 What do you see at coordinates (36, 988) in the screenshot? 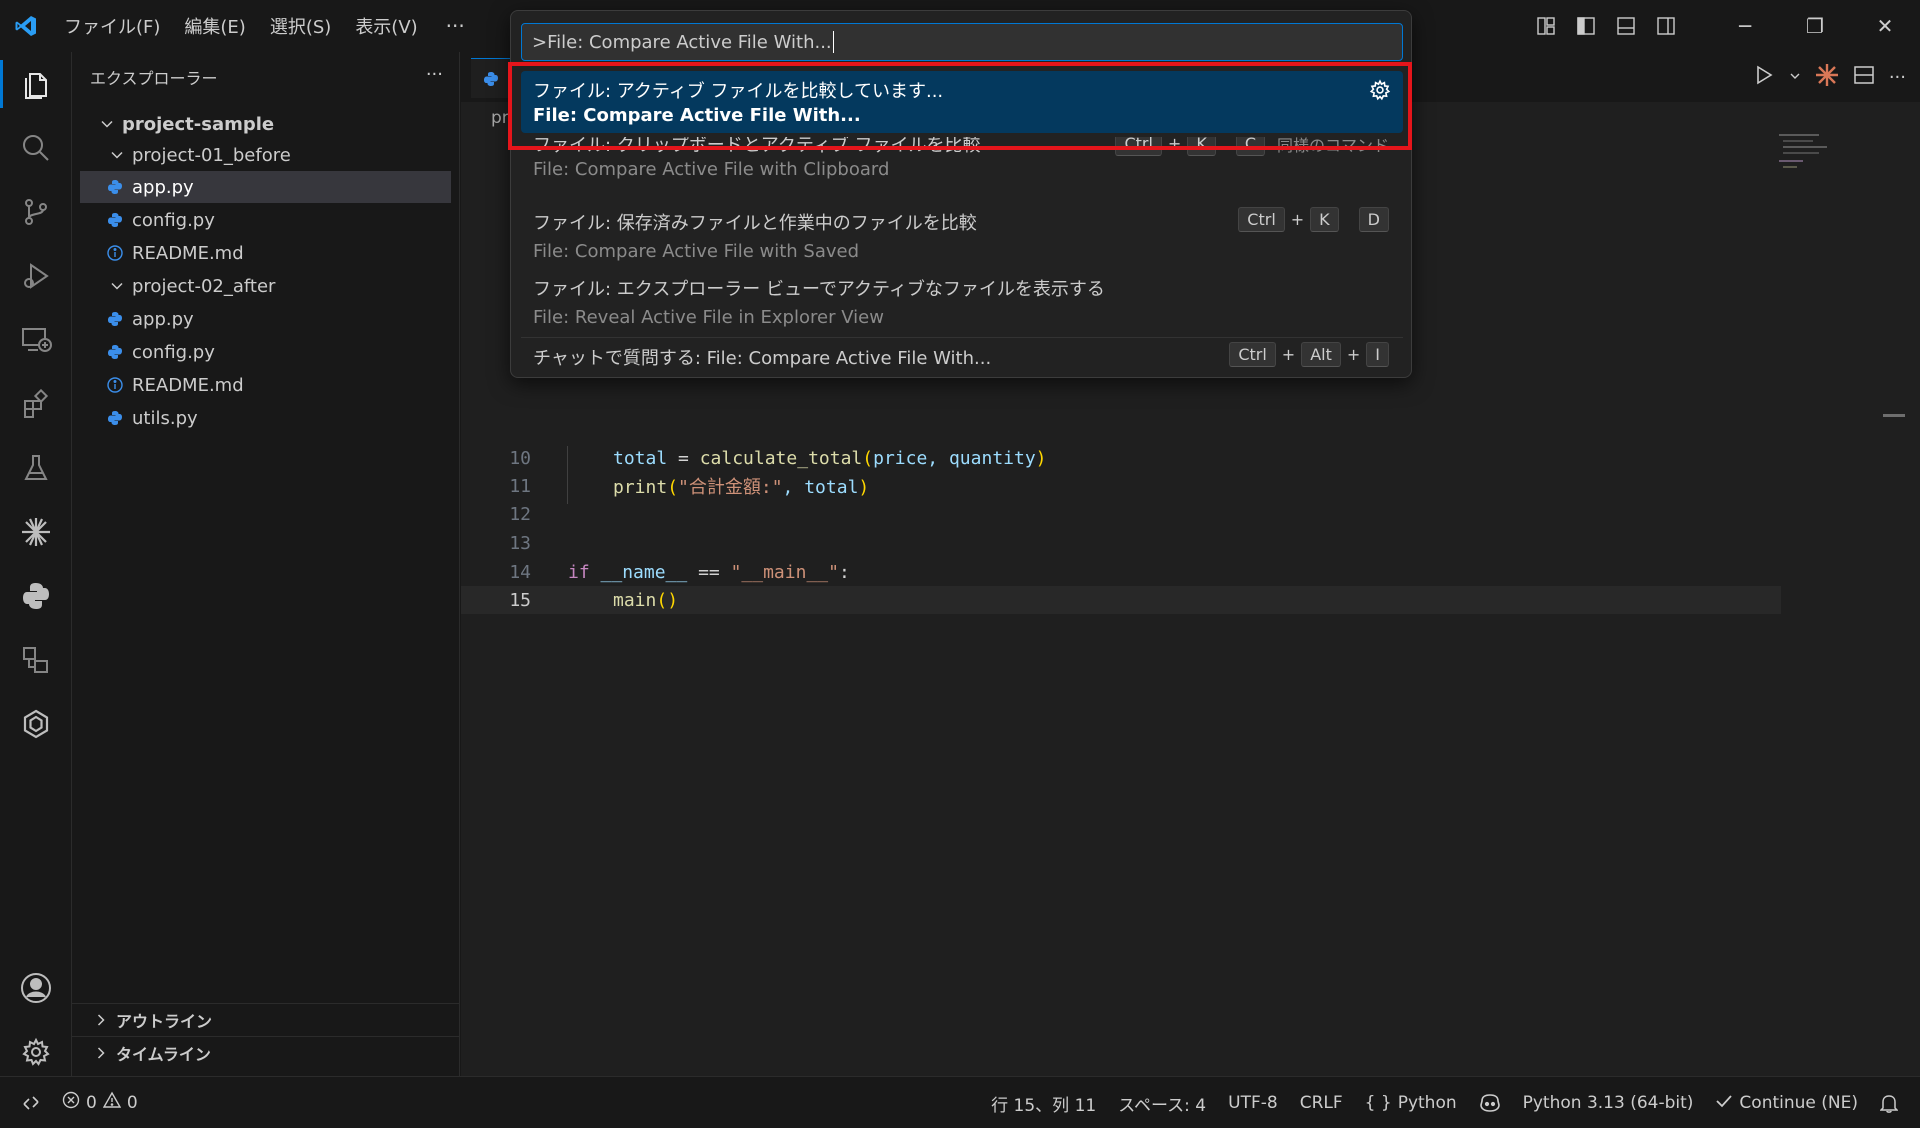
I see `accounts-icon` at bounding box center [36, 988].